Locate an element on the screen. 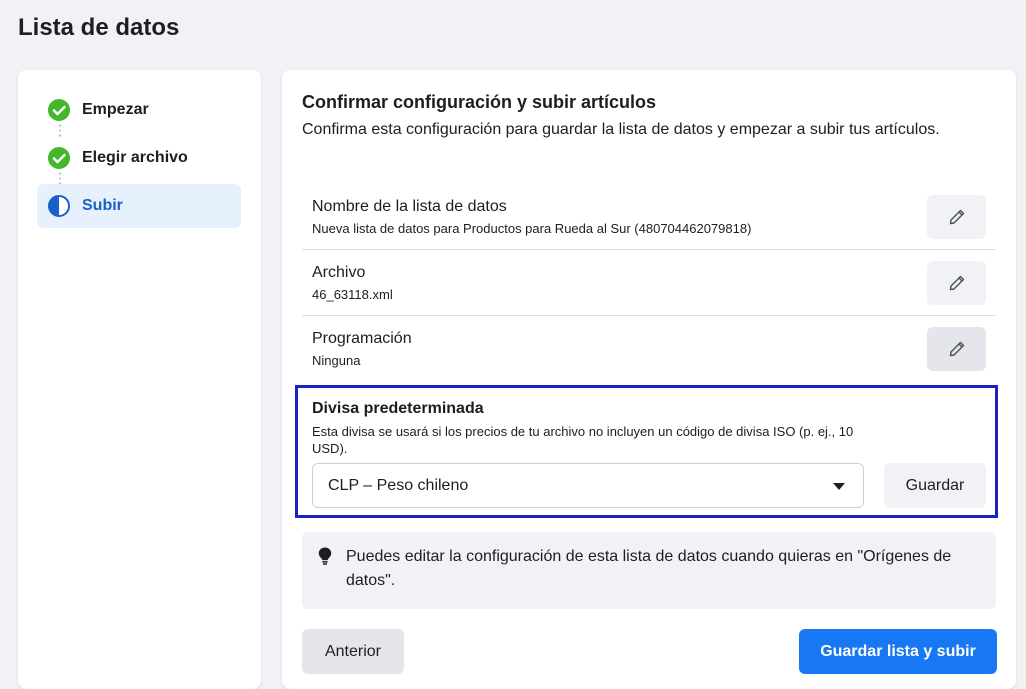  currency-selected-value: CLP – Peso chileno is located at coordinates (398, 485).